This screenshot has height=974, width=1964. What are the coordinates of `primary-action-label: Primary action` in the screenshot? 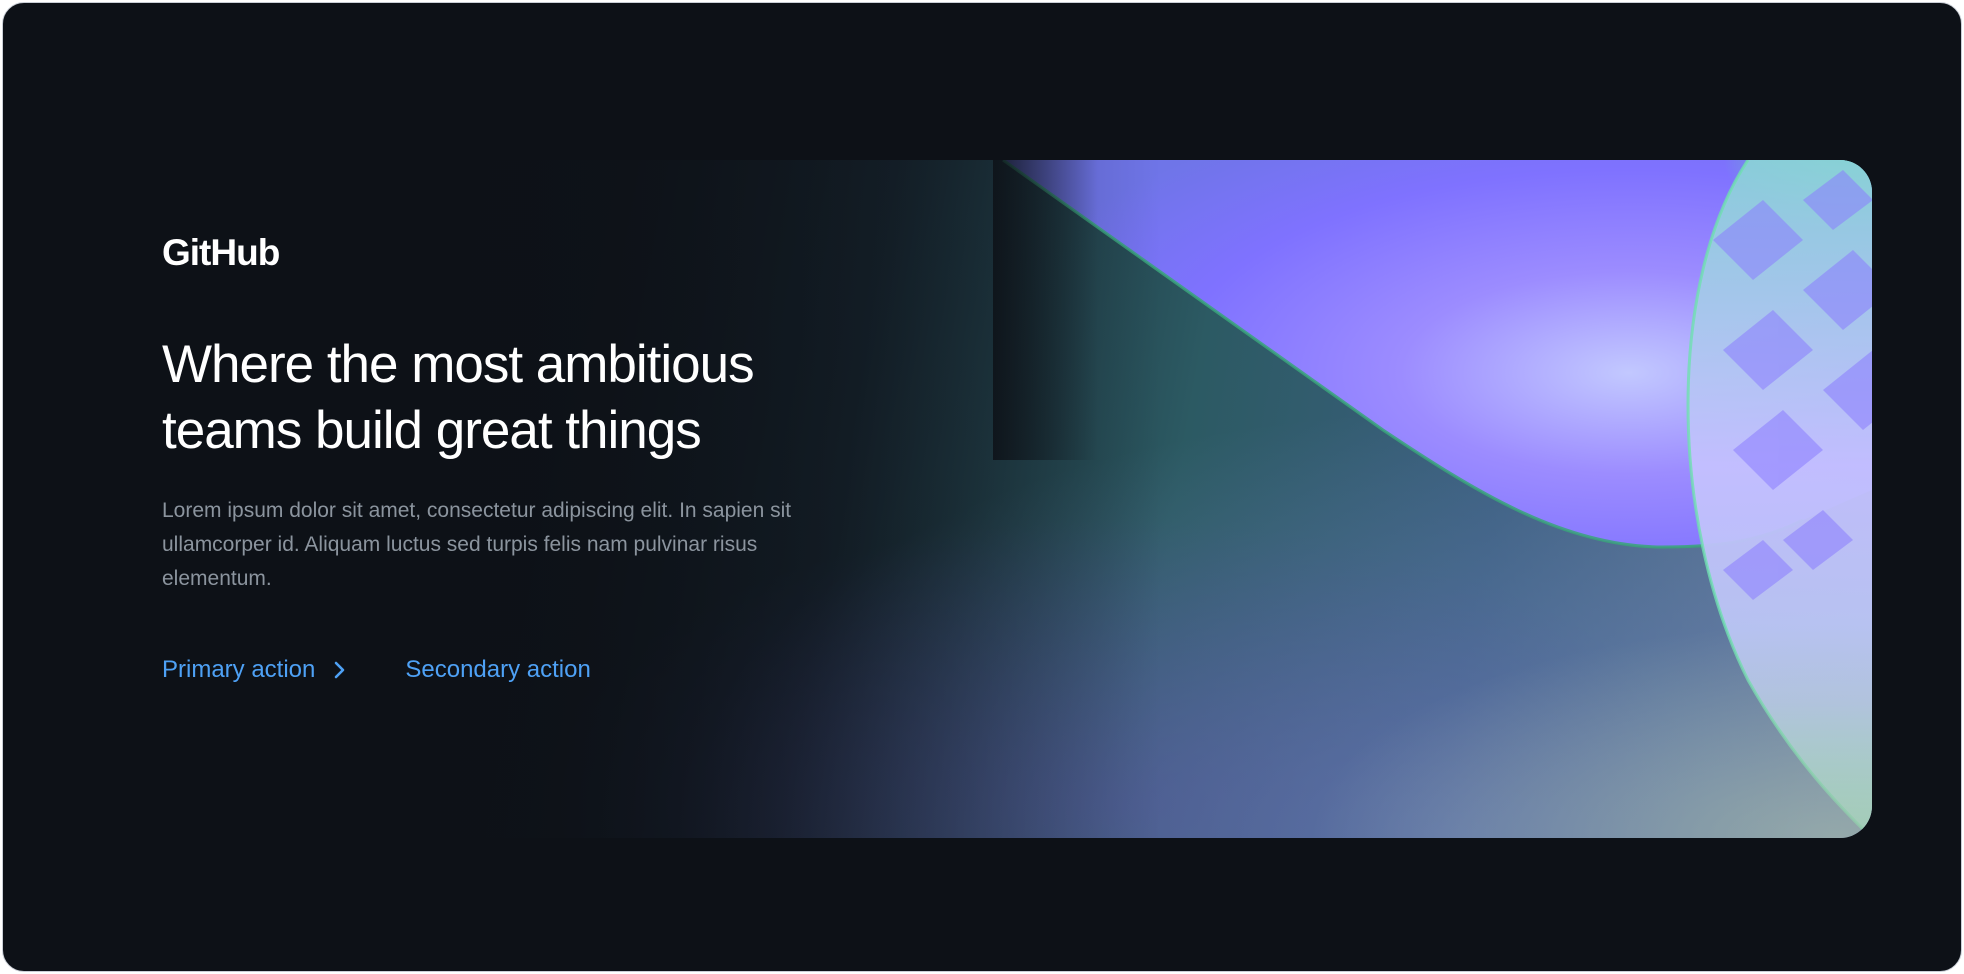 It's located at (239, 669).